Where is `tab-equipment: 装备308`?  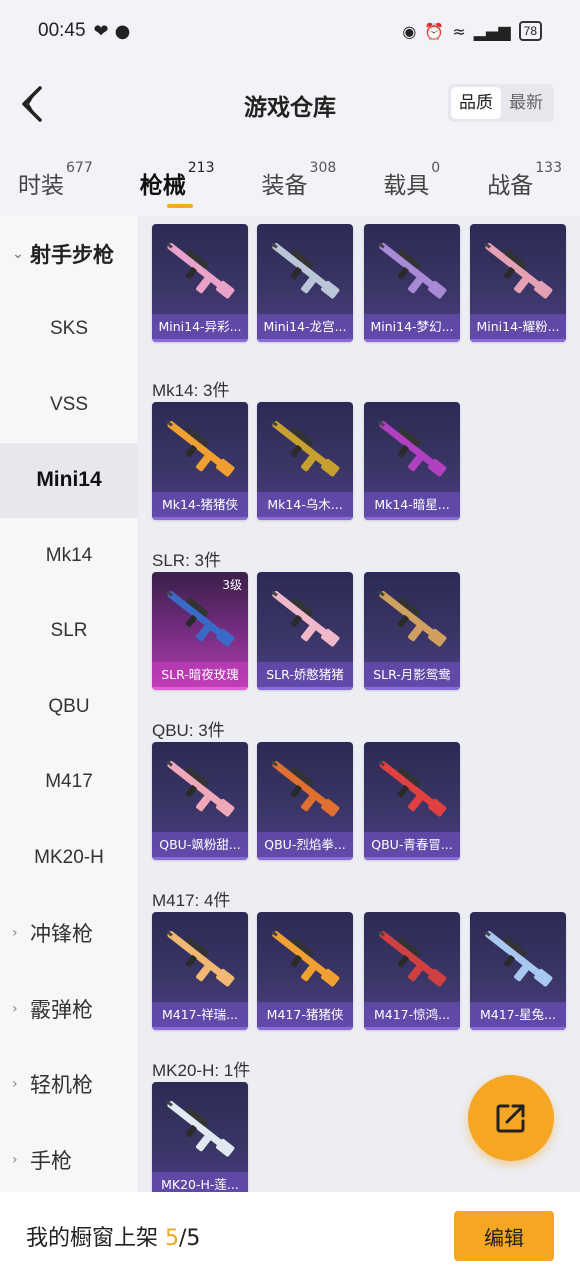 tab-equipment: 装备308 is located at coordinates (299, 181).